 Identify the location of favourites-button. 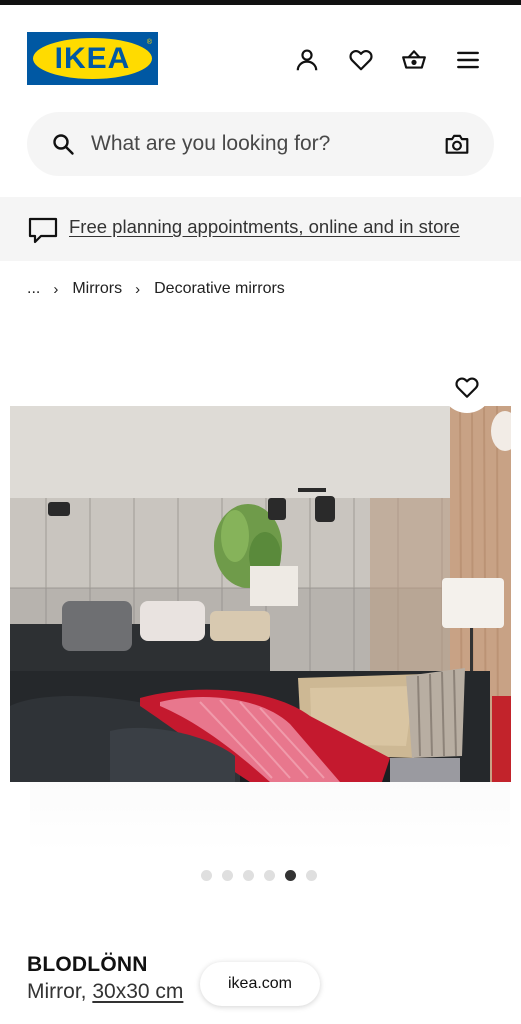
(361, 60).